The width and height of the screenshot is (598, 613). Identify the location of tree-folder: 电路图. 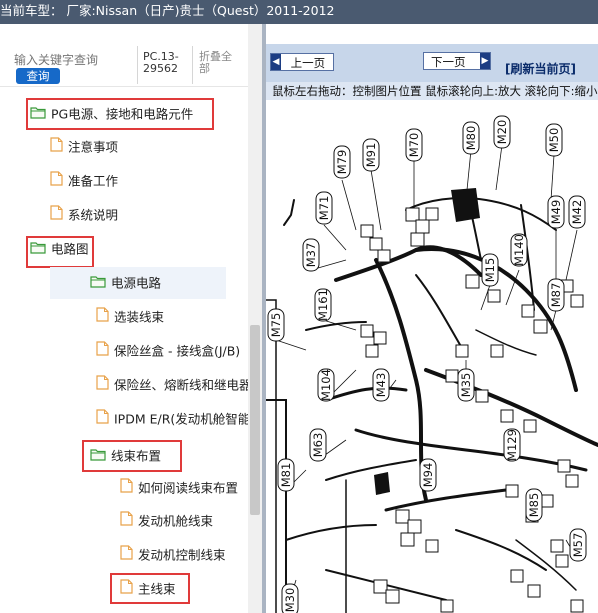
(139, 249).